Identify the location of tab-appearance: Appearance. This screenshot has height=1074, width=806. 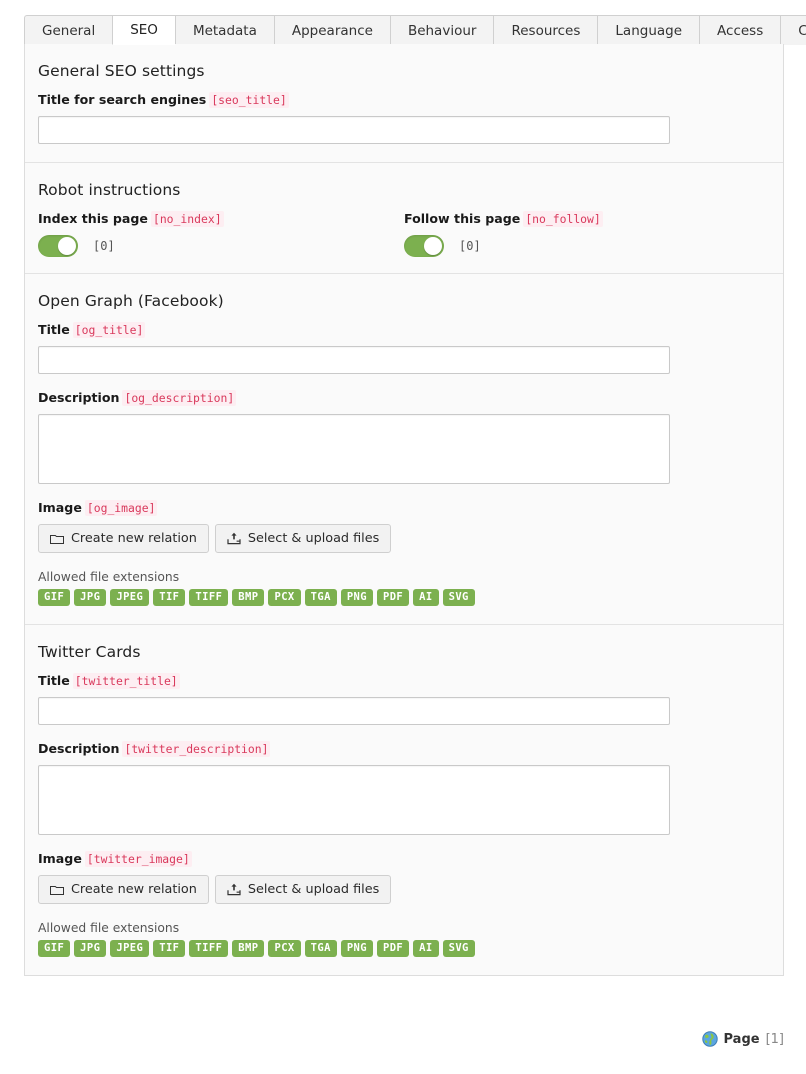
(331, 30).